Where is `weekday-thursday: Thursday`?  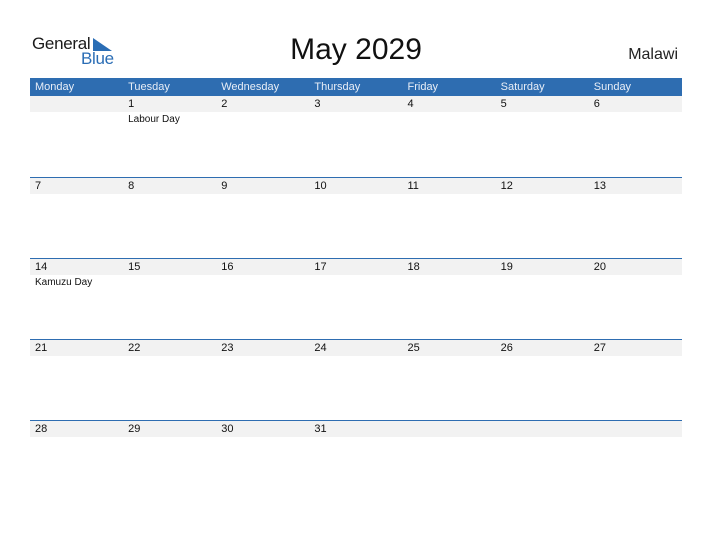 weekday-thursday: Thursday is located at coordinates (337, 87).